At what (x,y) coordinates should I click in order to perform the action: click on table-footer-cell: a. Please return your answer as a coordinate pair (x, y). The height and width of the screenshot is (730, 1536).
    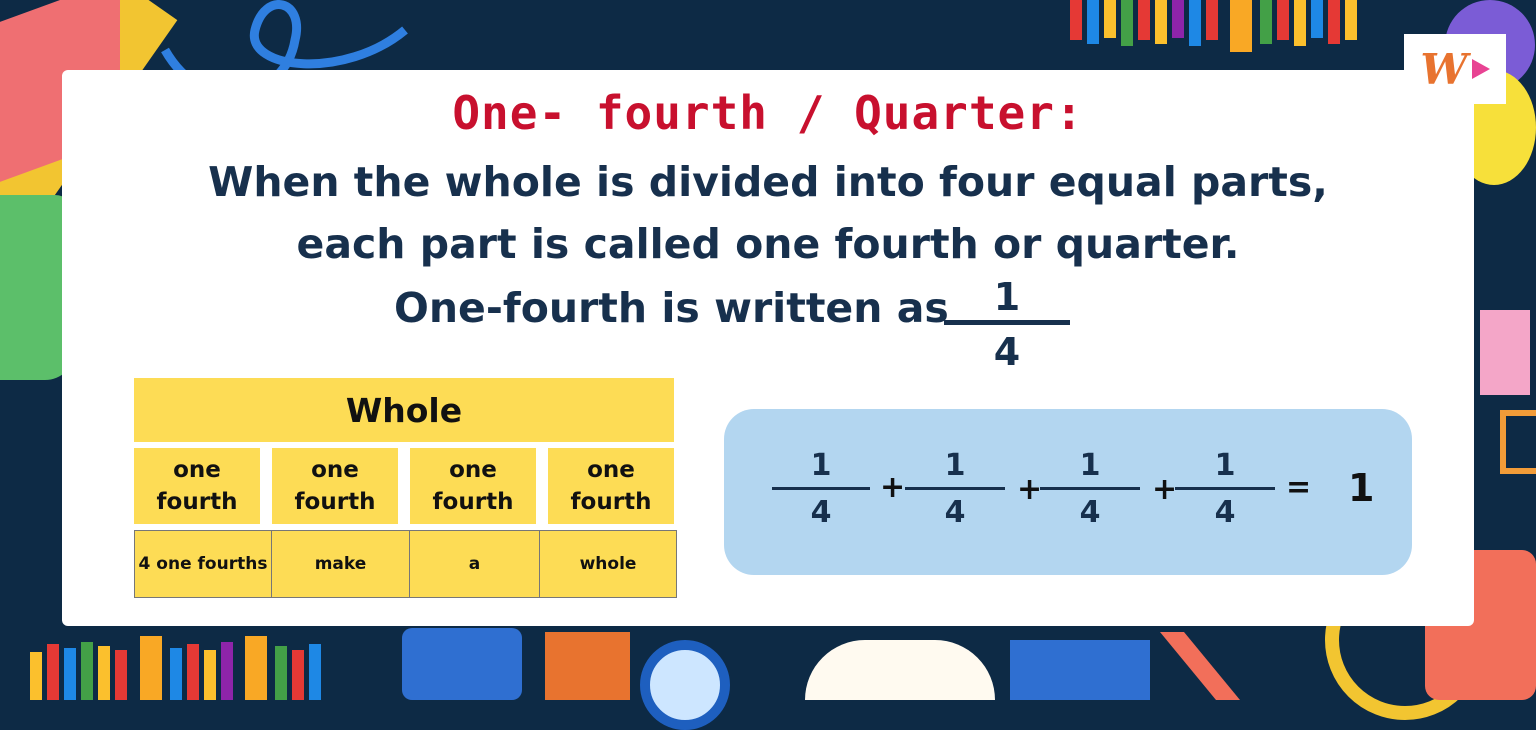
    Looking at the image, I should click on (475, 564).